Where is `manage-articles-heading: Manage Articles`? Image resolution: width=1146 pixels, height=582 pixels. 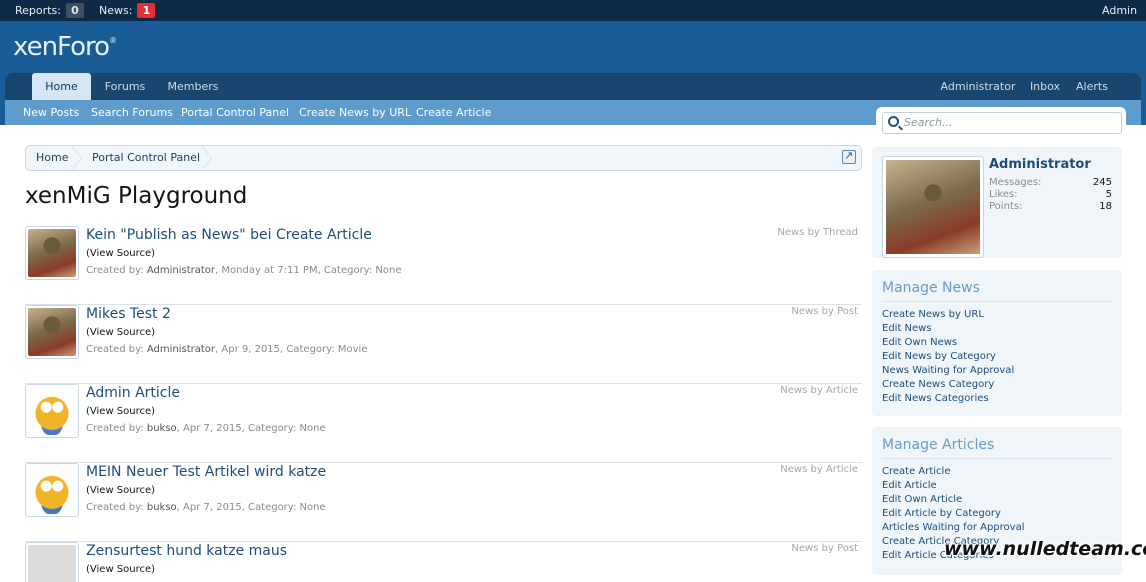
manage-articles-heading: Manage Articles is located at coordinates (938, 445).